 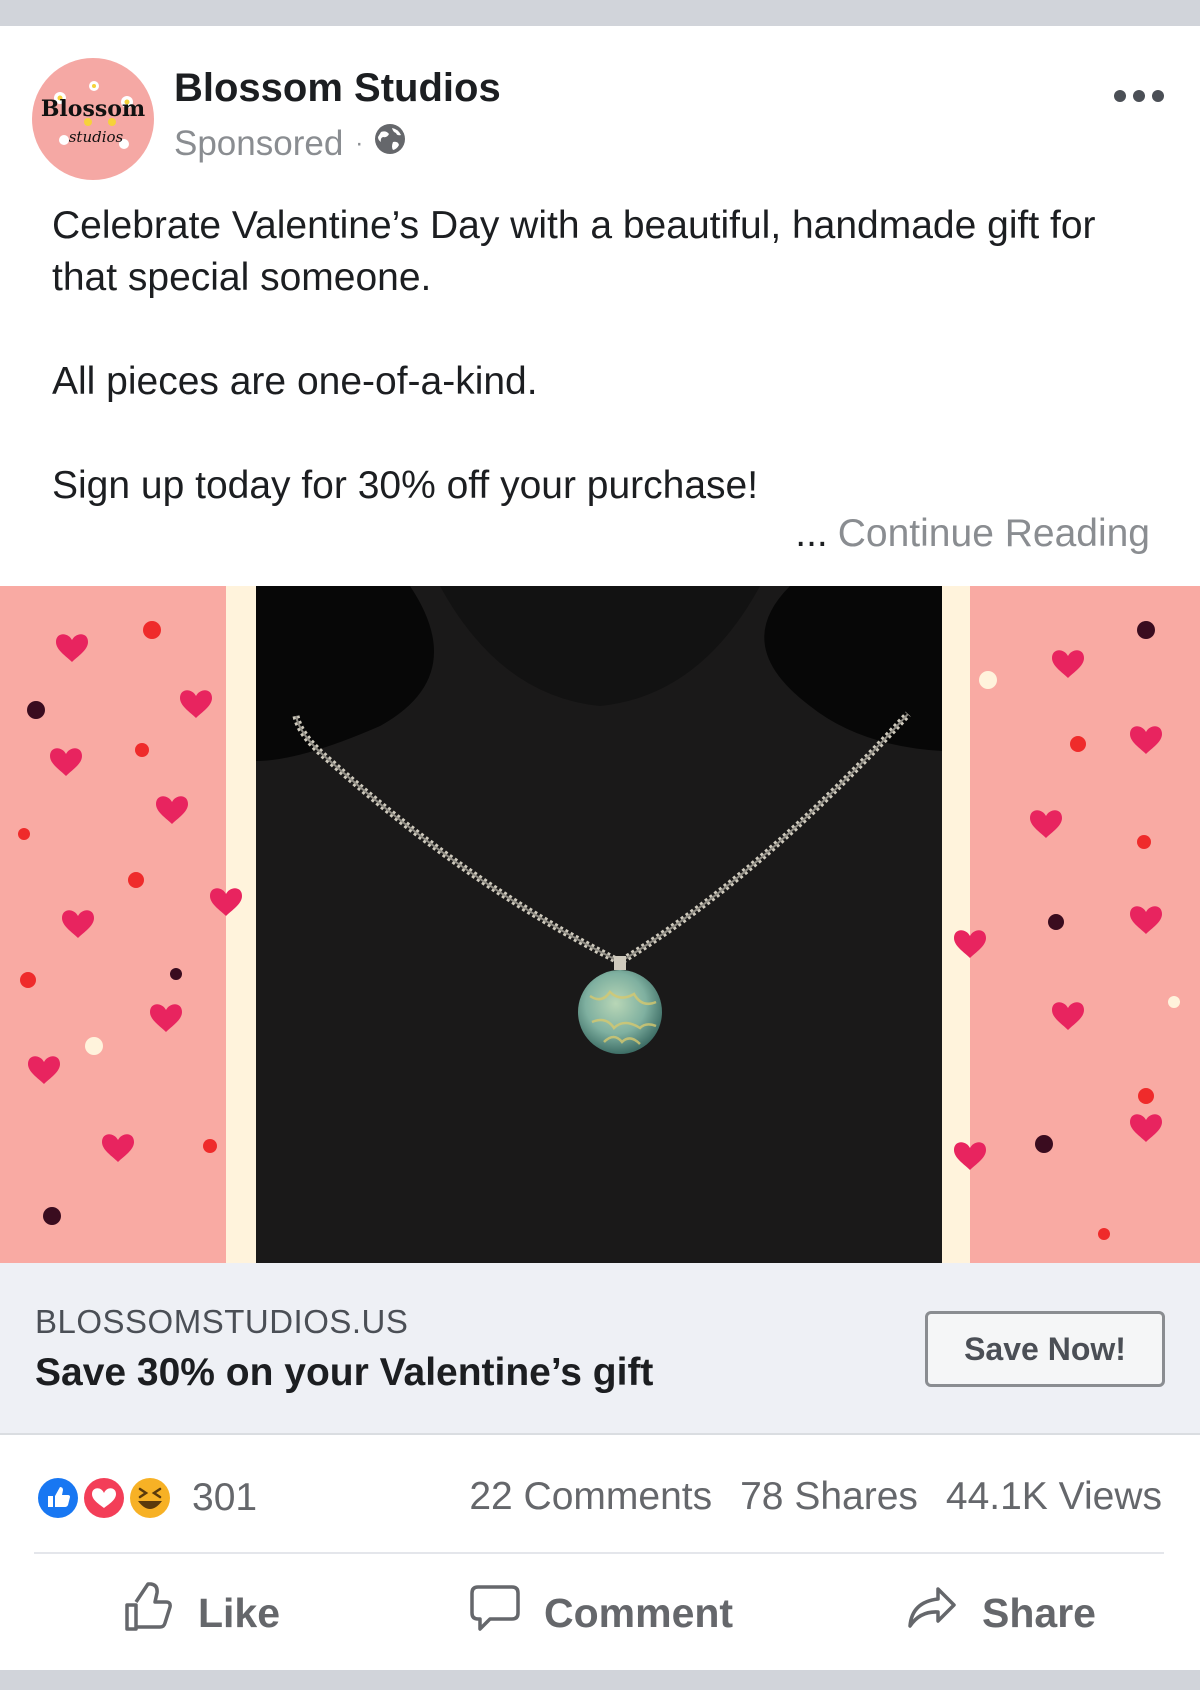 I want to click on more-options-icon, so click(x=1142, y=96).